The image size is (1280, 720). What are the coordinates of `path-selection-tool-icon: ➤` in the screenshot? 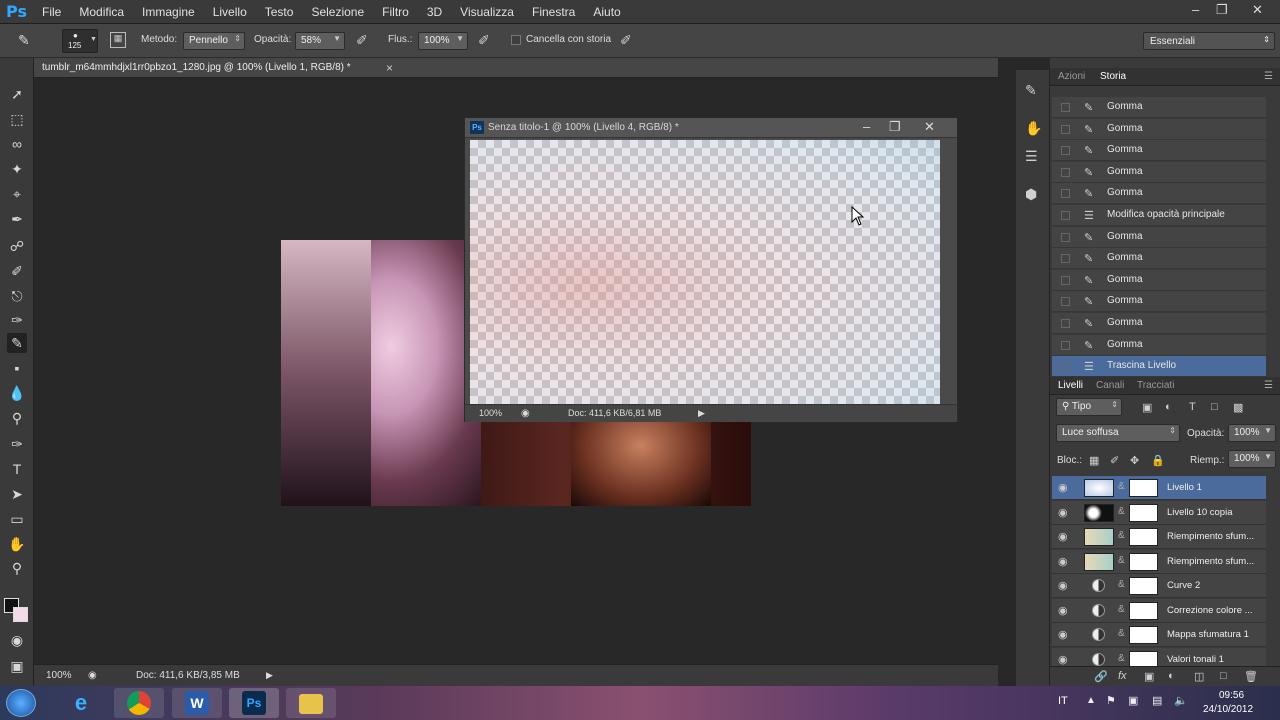 It's located at (17, 494).